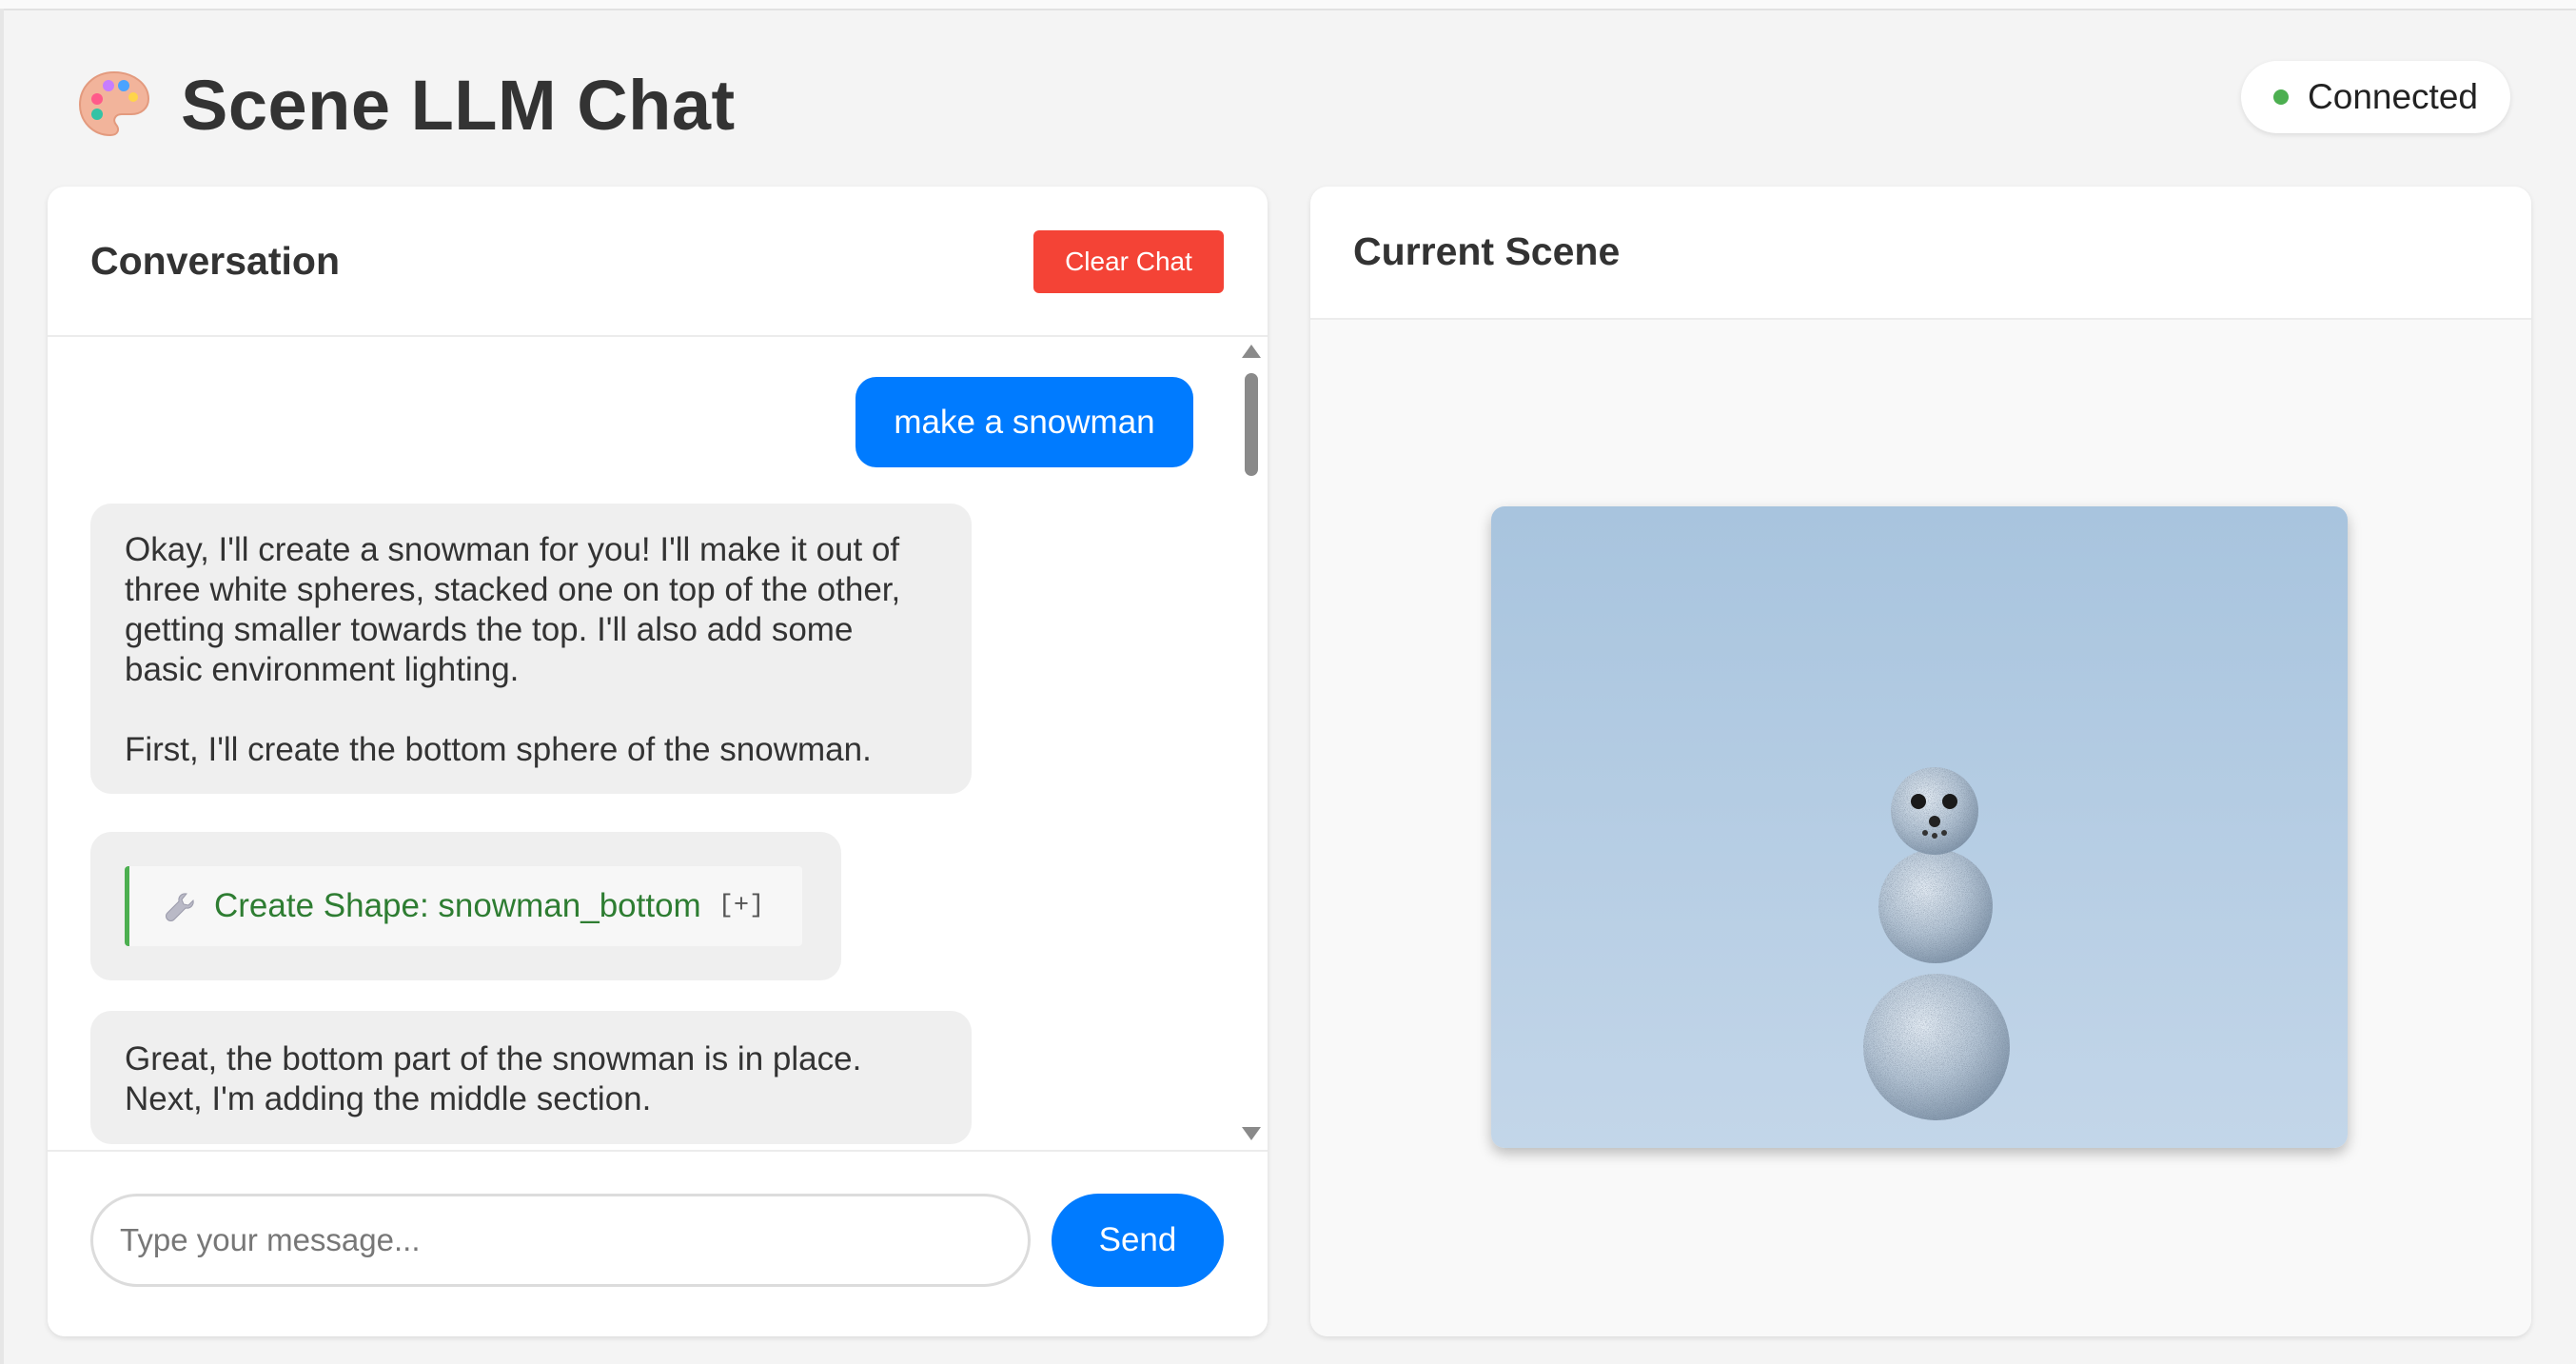 The image size is (2576, 1364). Describe the element at coordinates (322, 669) in the screenshot. I see `assistant-message-line: basic environment lighting.` at that location.